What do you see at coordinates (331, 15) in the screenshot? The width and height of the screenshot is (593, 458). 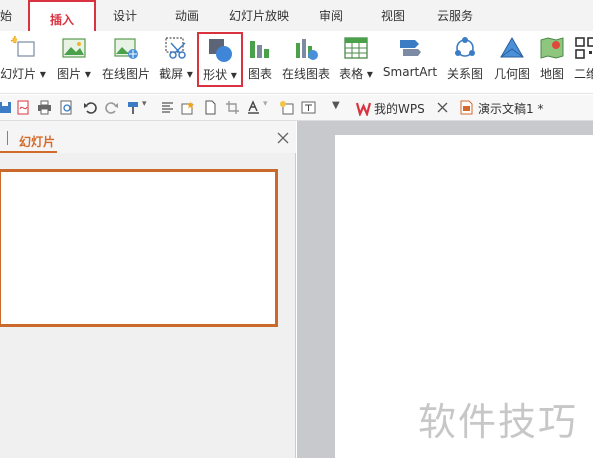 I see `tab-review: 审阅` at bounding box center [331, 15].